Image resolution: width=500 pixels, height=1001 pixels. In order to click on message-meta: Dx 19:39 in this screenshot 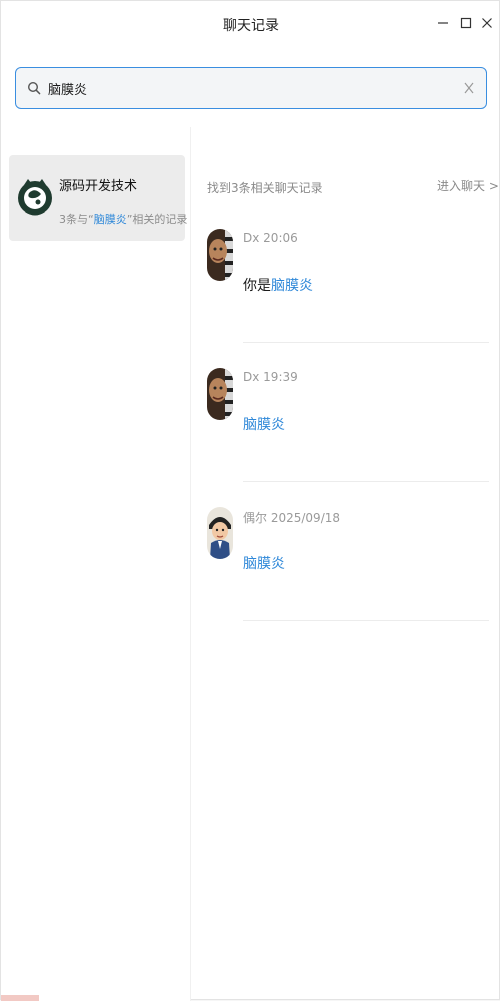, I will do `click(270, 377)`.